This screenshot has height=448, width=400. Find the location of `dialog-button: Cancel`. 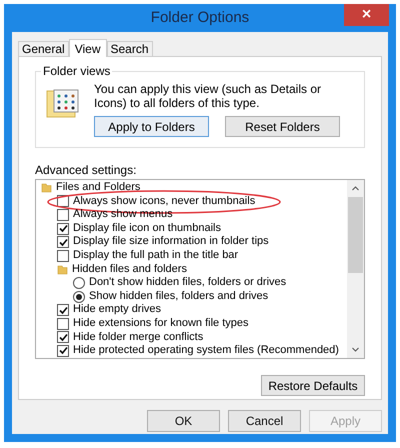

dialog-button: Cancel is located at coordinates (264, 421).